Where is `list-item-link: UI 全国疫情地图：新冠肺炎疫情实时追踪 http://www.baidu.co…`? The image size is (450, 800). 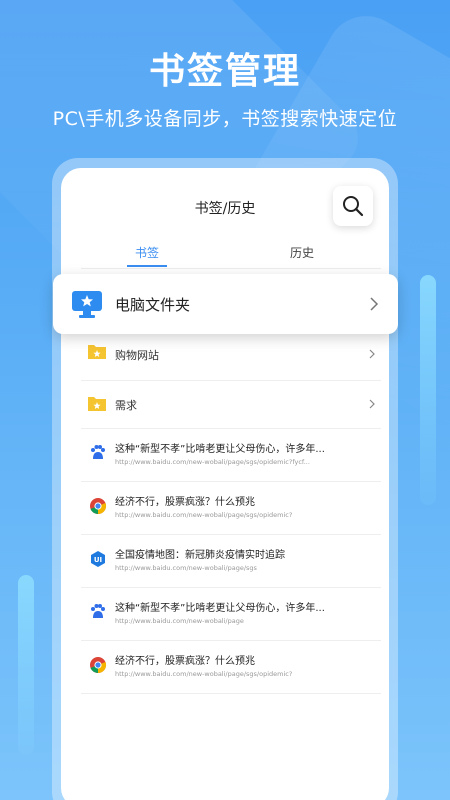 list-item-link: UI 全国疫情地图：新冠肺炎疫情实时追踪 http://www.baidu.co… is located at coordinates (231, 561).